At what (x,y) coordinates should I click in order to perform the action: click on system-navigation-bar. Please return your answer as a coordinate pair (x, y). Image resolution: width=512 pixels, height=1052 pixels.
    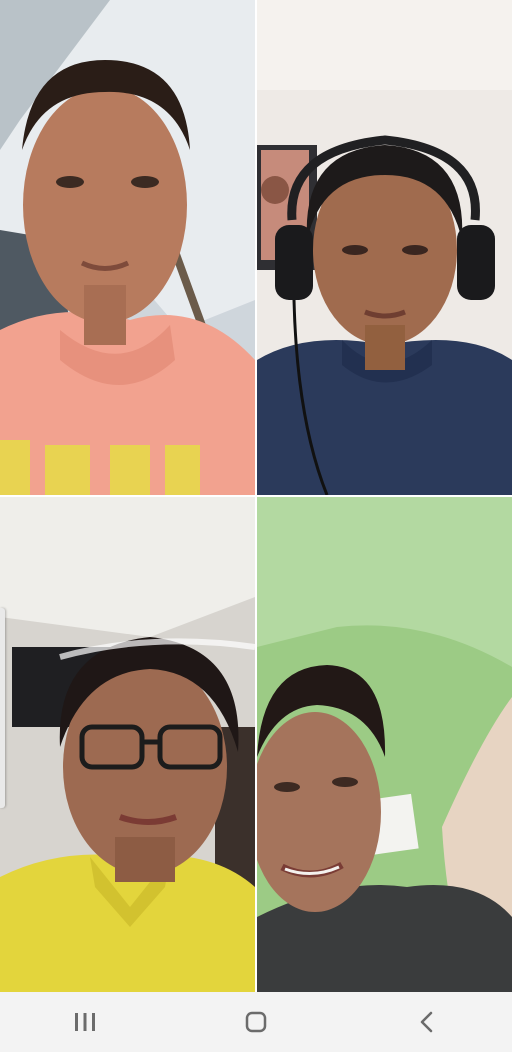
    Looking at the image, I should click on (256, 1022).